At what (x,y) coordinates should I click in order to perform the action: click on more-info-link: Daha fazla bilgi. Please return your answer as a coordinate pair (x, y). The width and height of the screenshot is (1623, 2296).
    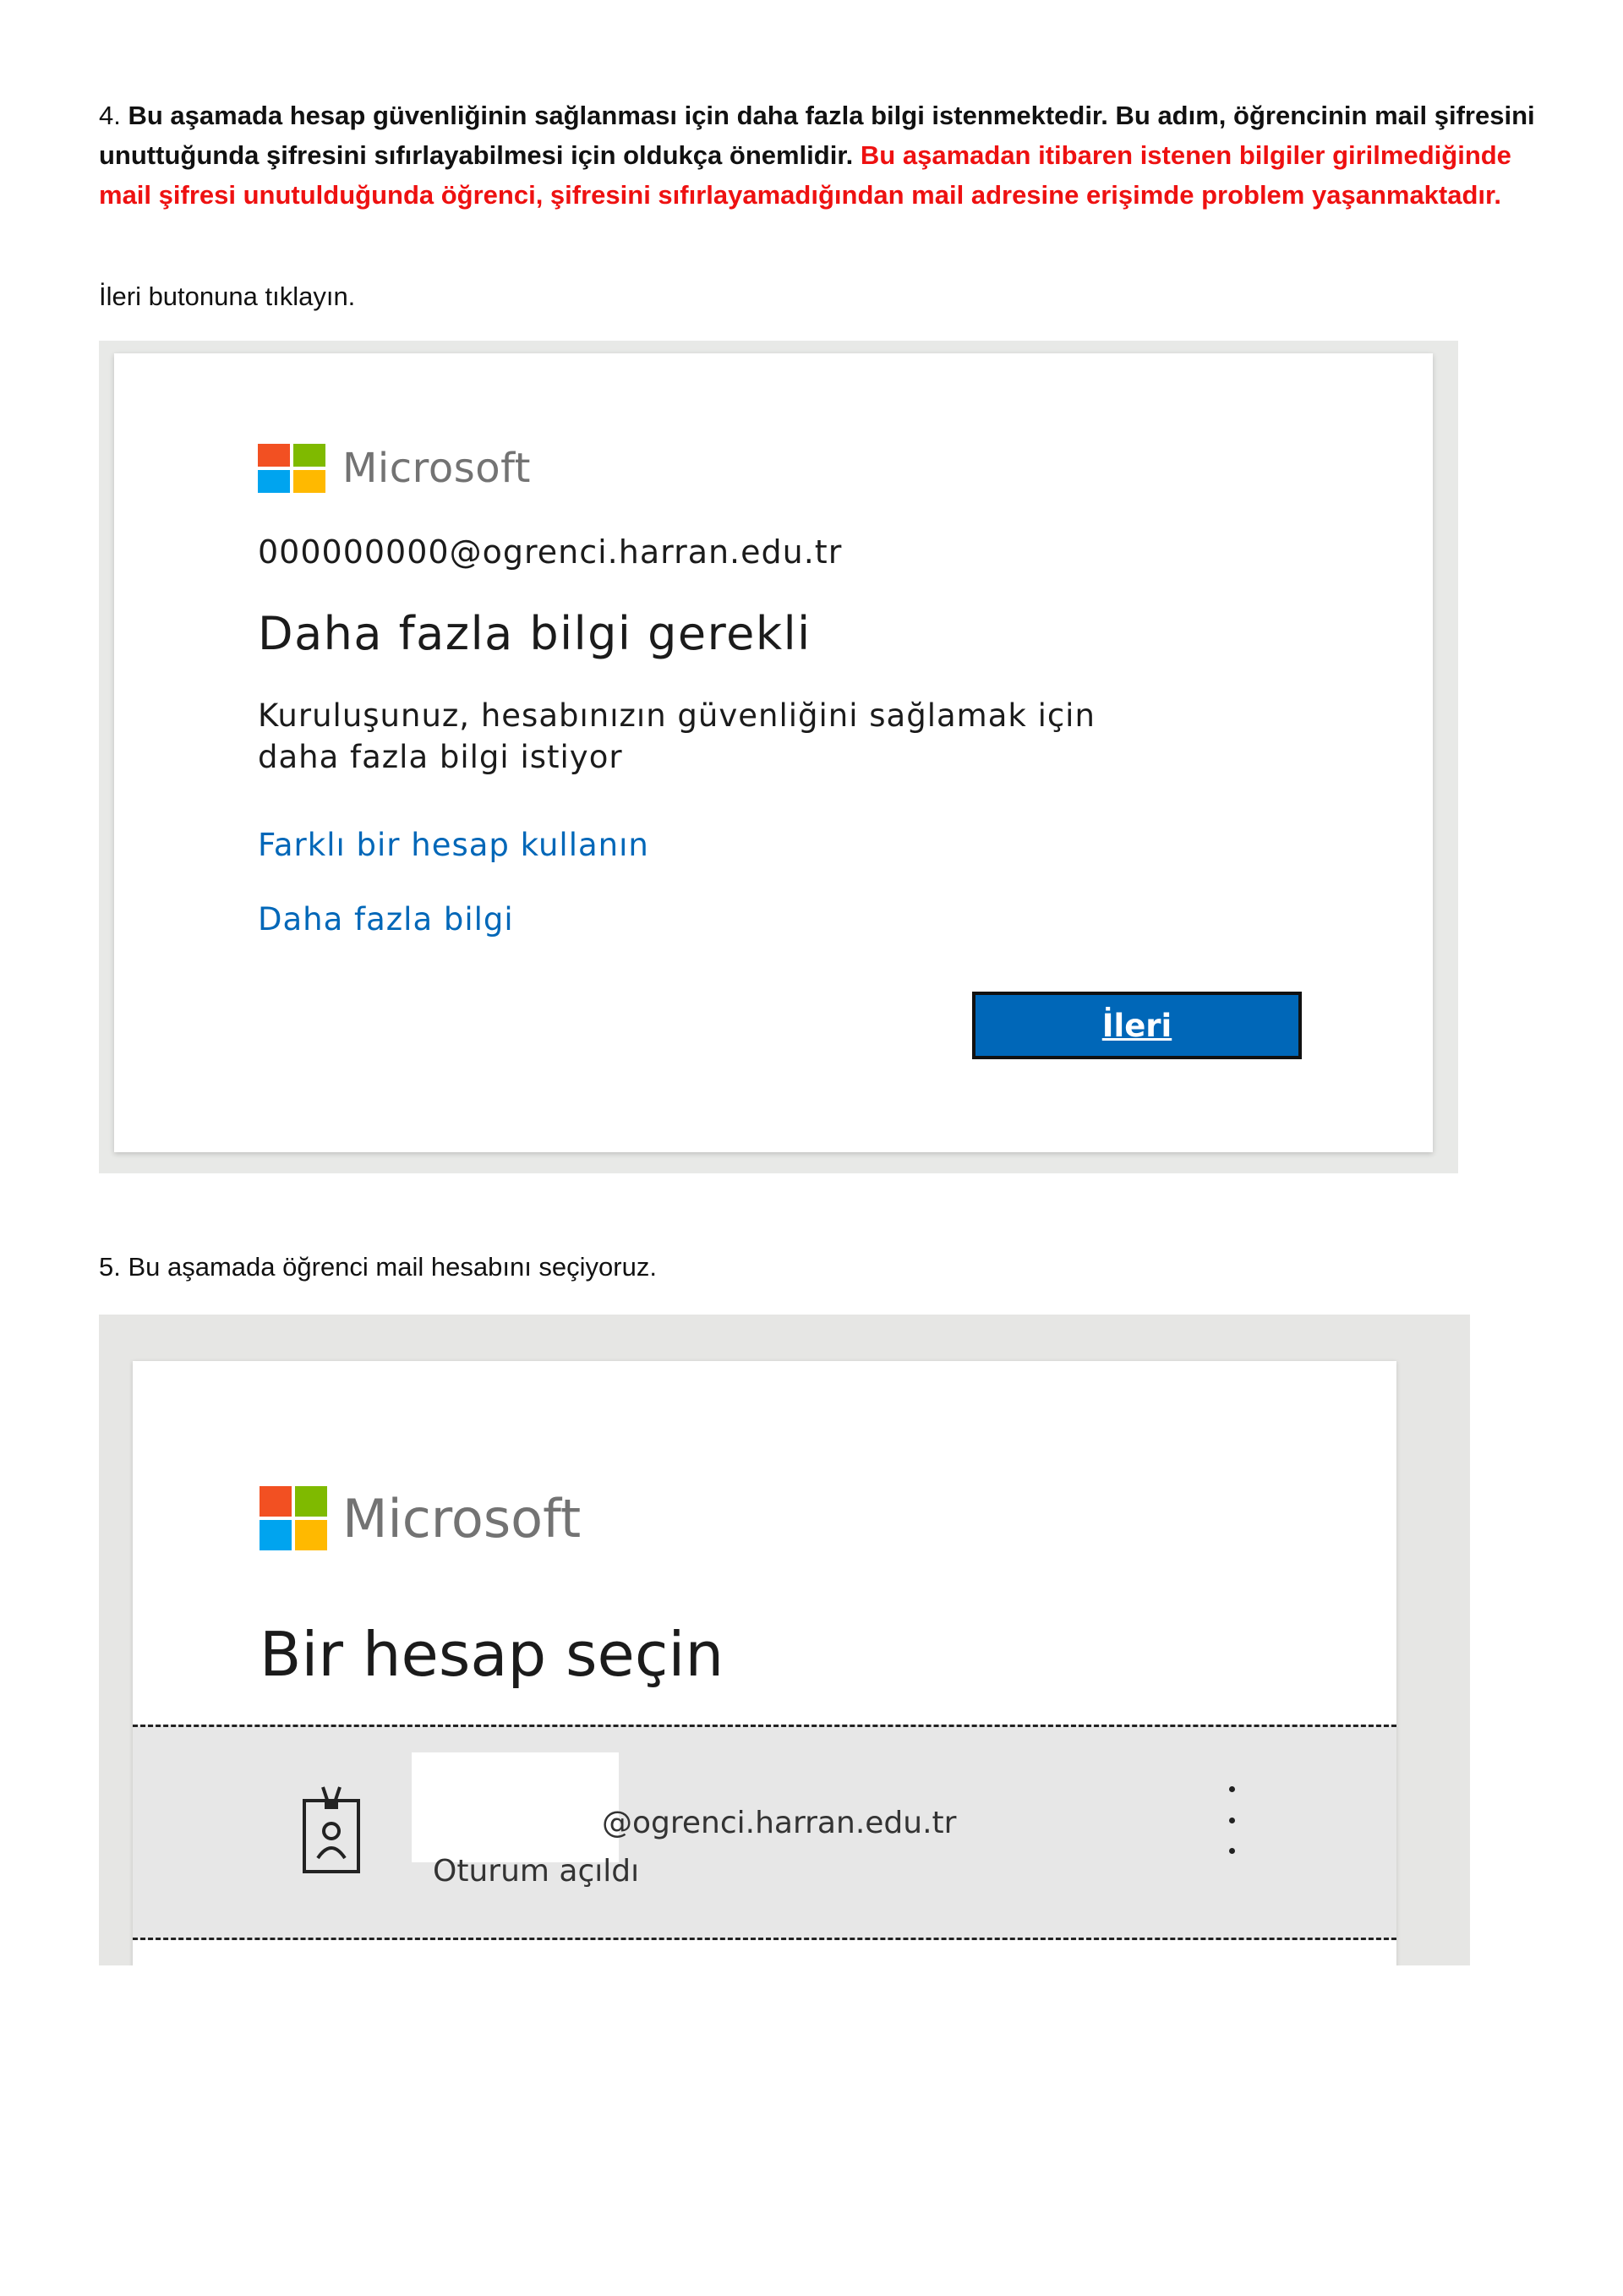
    Looking at the image, I should click on (386, 919).